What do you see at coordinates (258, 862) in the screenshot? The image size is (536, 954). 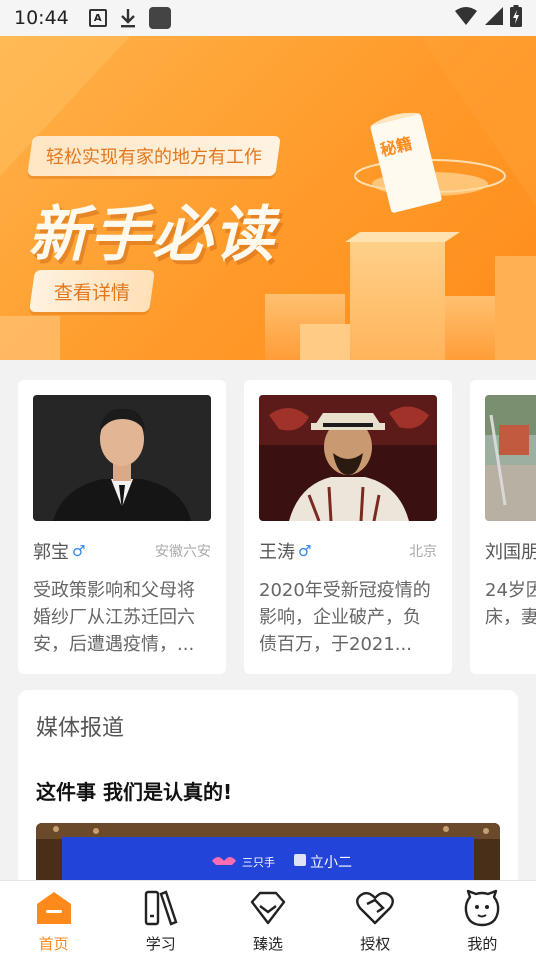 I see `media-screen-brand: 三只手` at bounding box center [258, 862].